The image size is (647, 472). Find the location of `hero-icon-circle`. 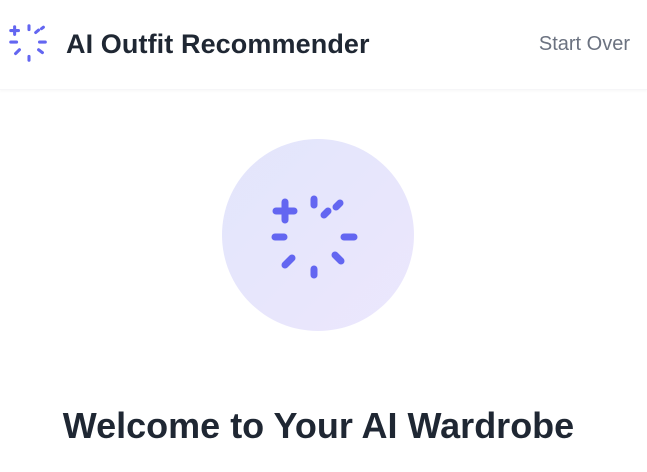

hero-icon-circle is located at coordinates (318, 235).